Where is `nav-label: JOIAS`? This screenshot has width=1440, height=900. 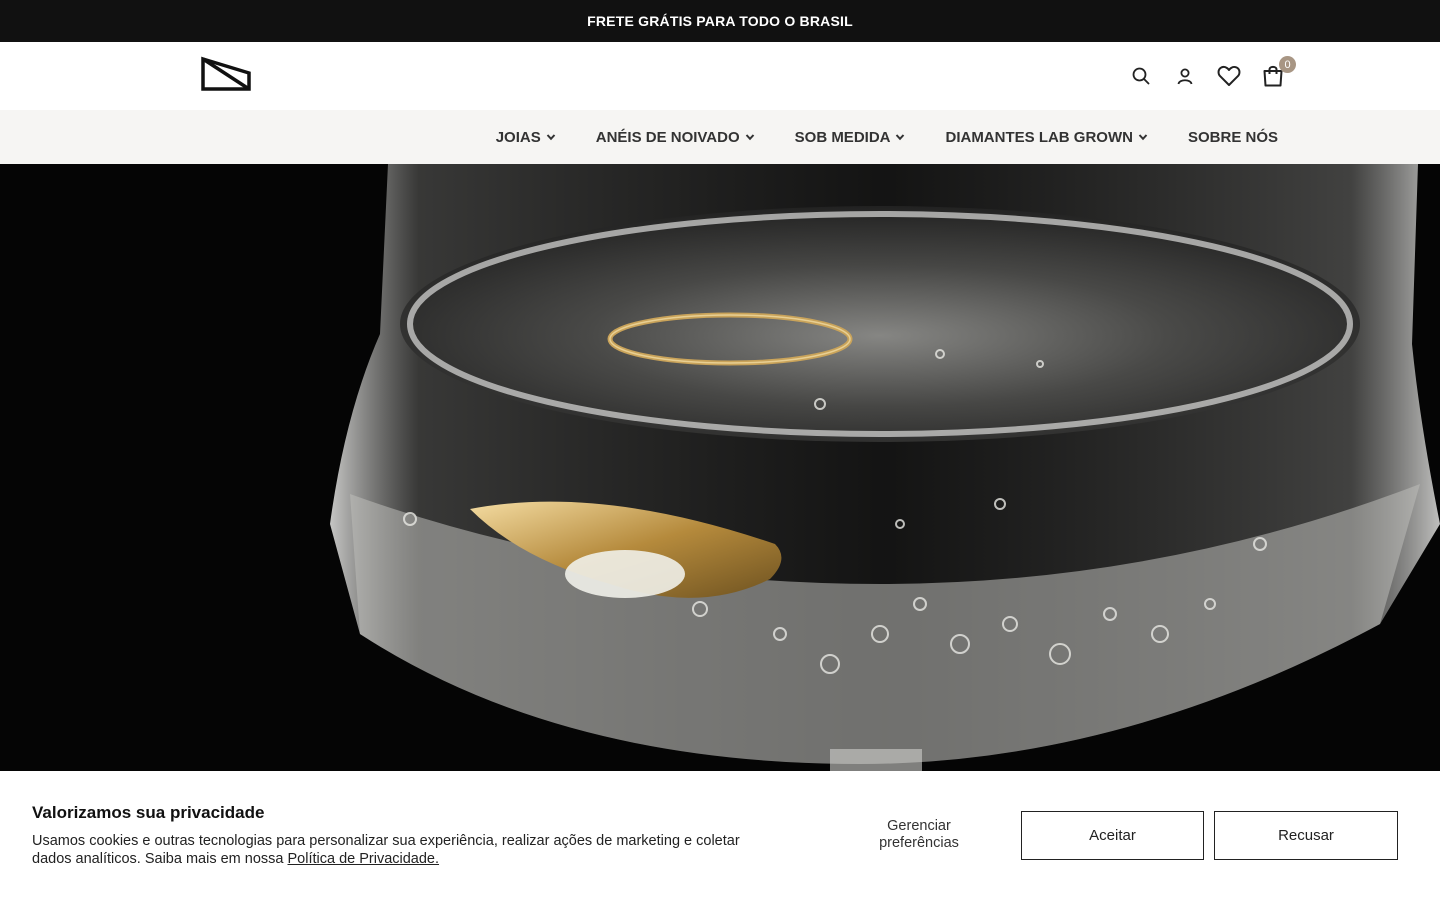
nav-label: JOIAS is located at coordinates (518, 137).